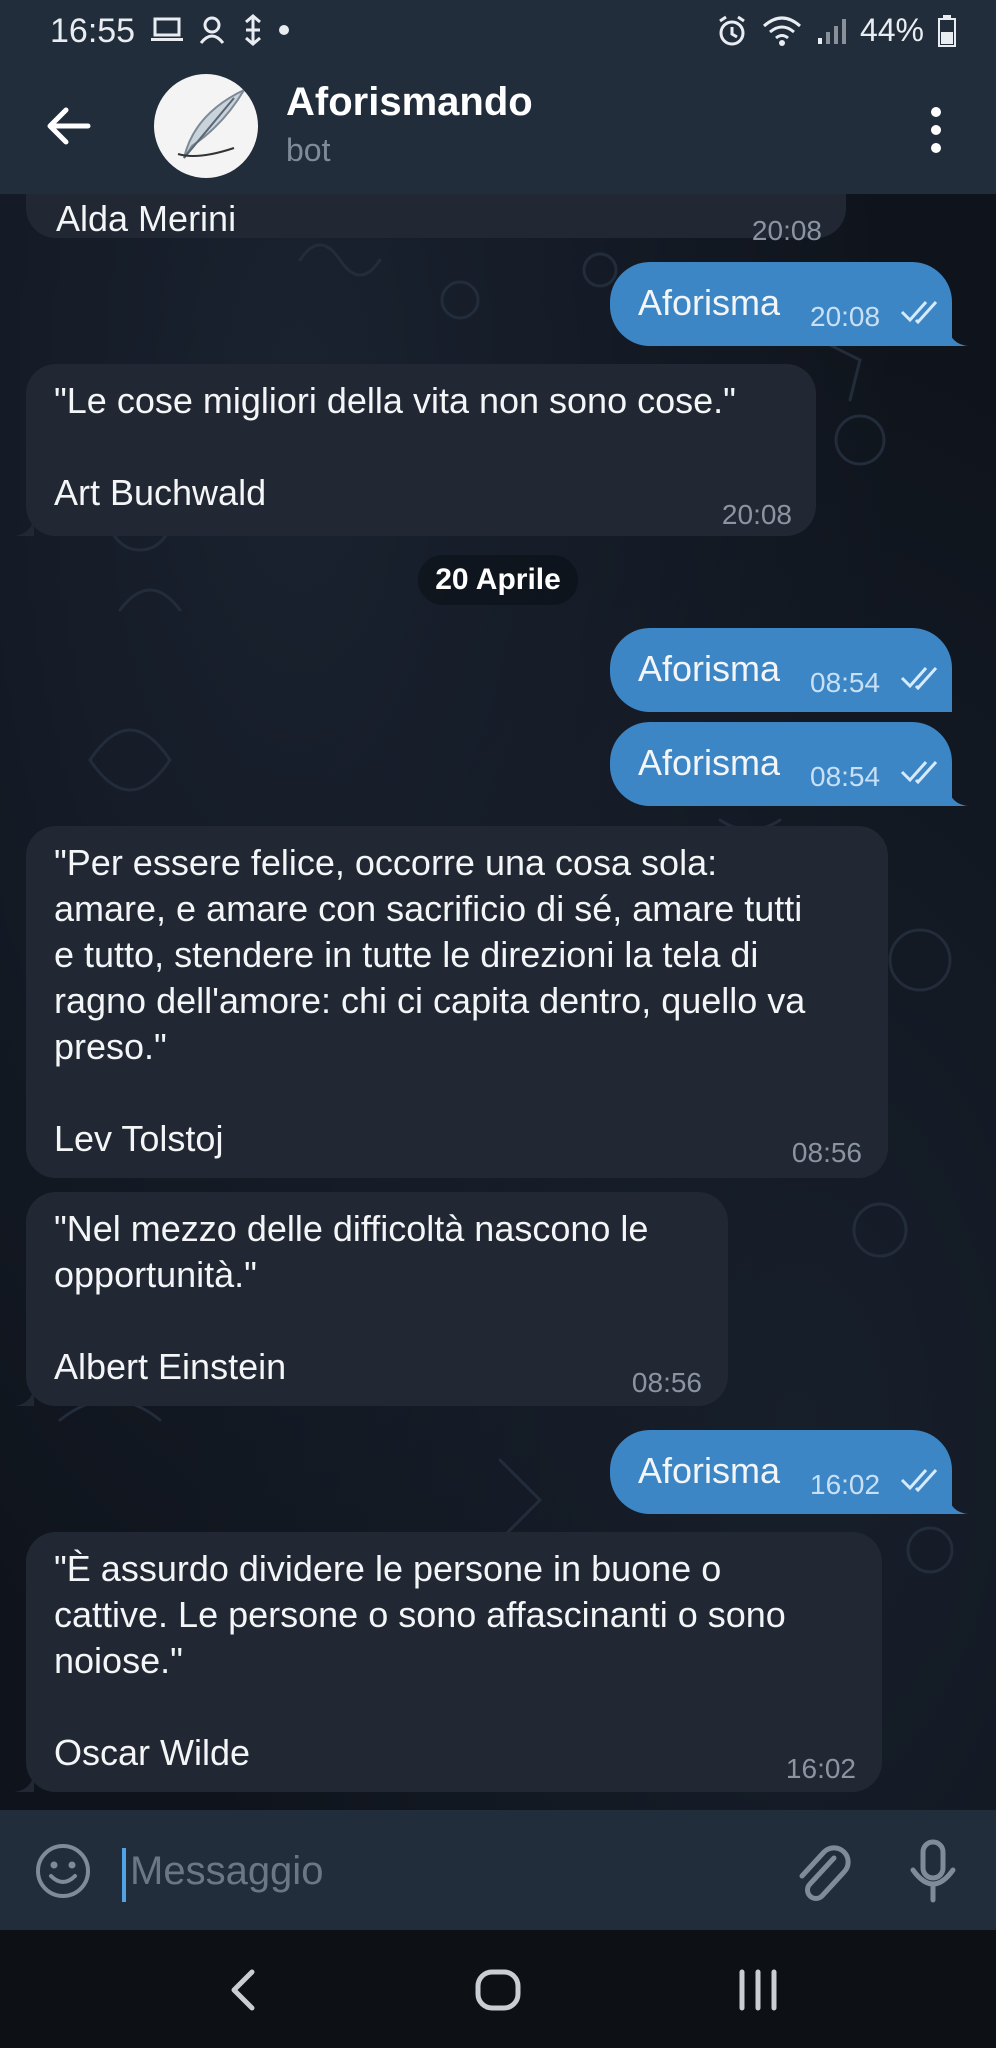 This screenshot has height=2048, width=996. I want to click on status-time: 16:55, so click(93, 31).